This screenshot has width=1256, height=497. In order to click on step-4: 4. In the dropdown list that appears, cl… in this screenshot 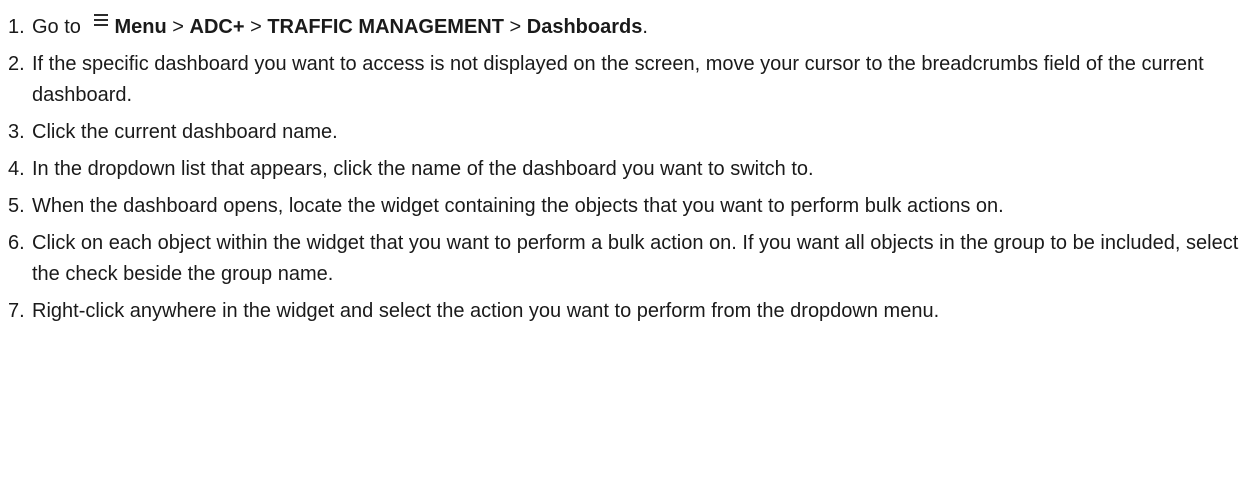, I will do `click(624, 169)`.